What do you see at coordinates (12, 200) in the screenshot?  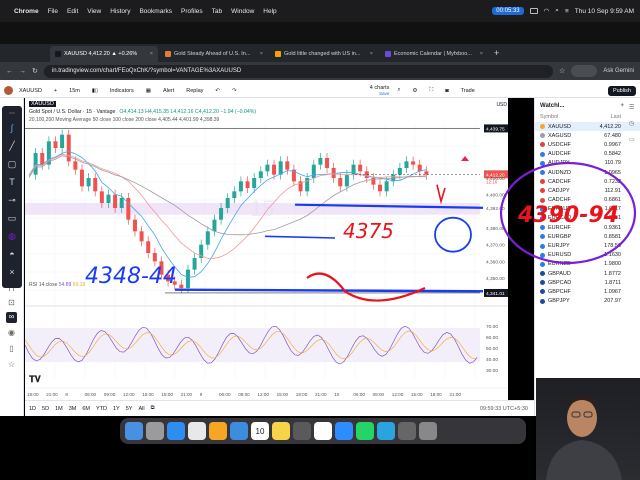 I see `eraser-icon: ⊸` at bounding box center [12, 200].